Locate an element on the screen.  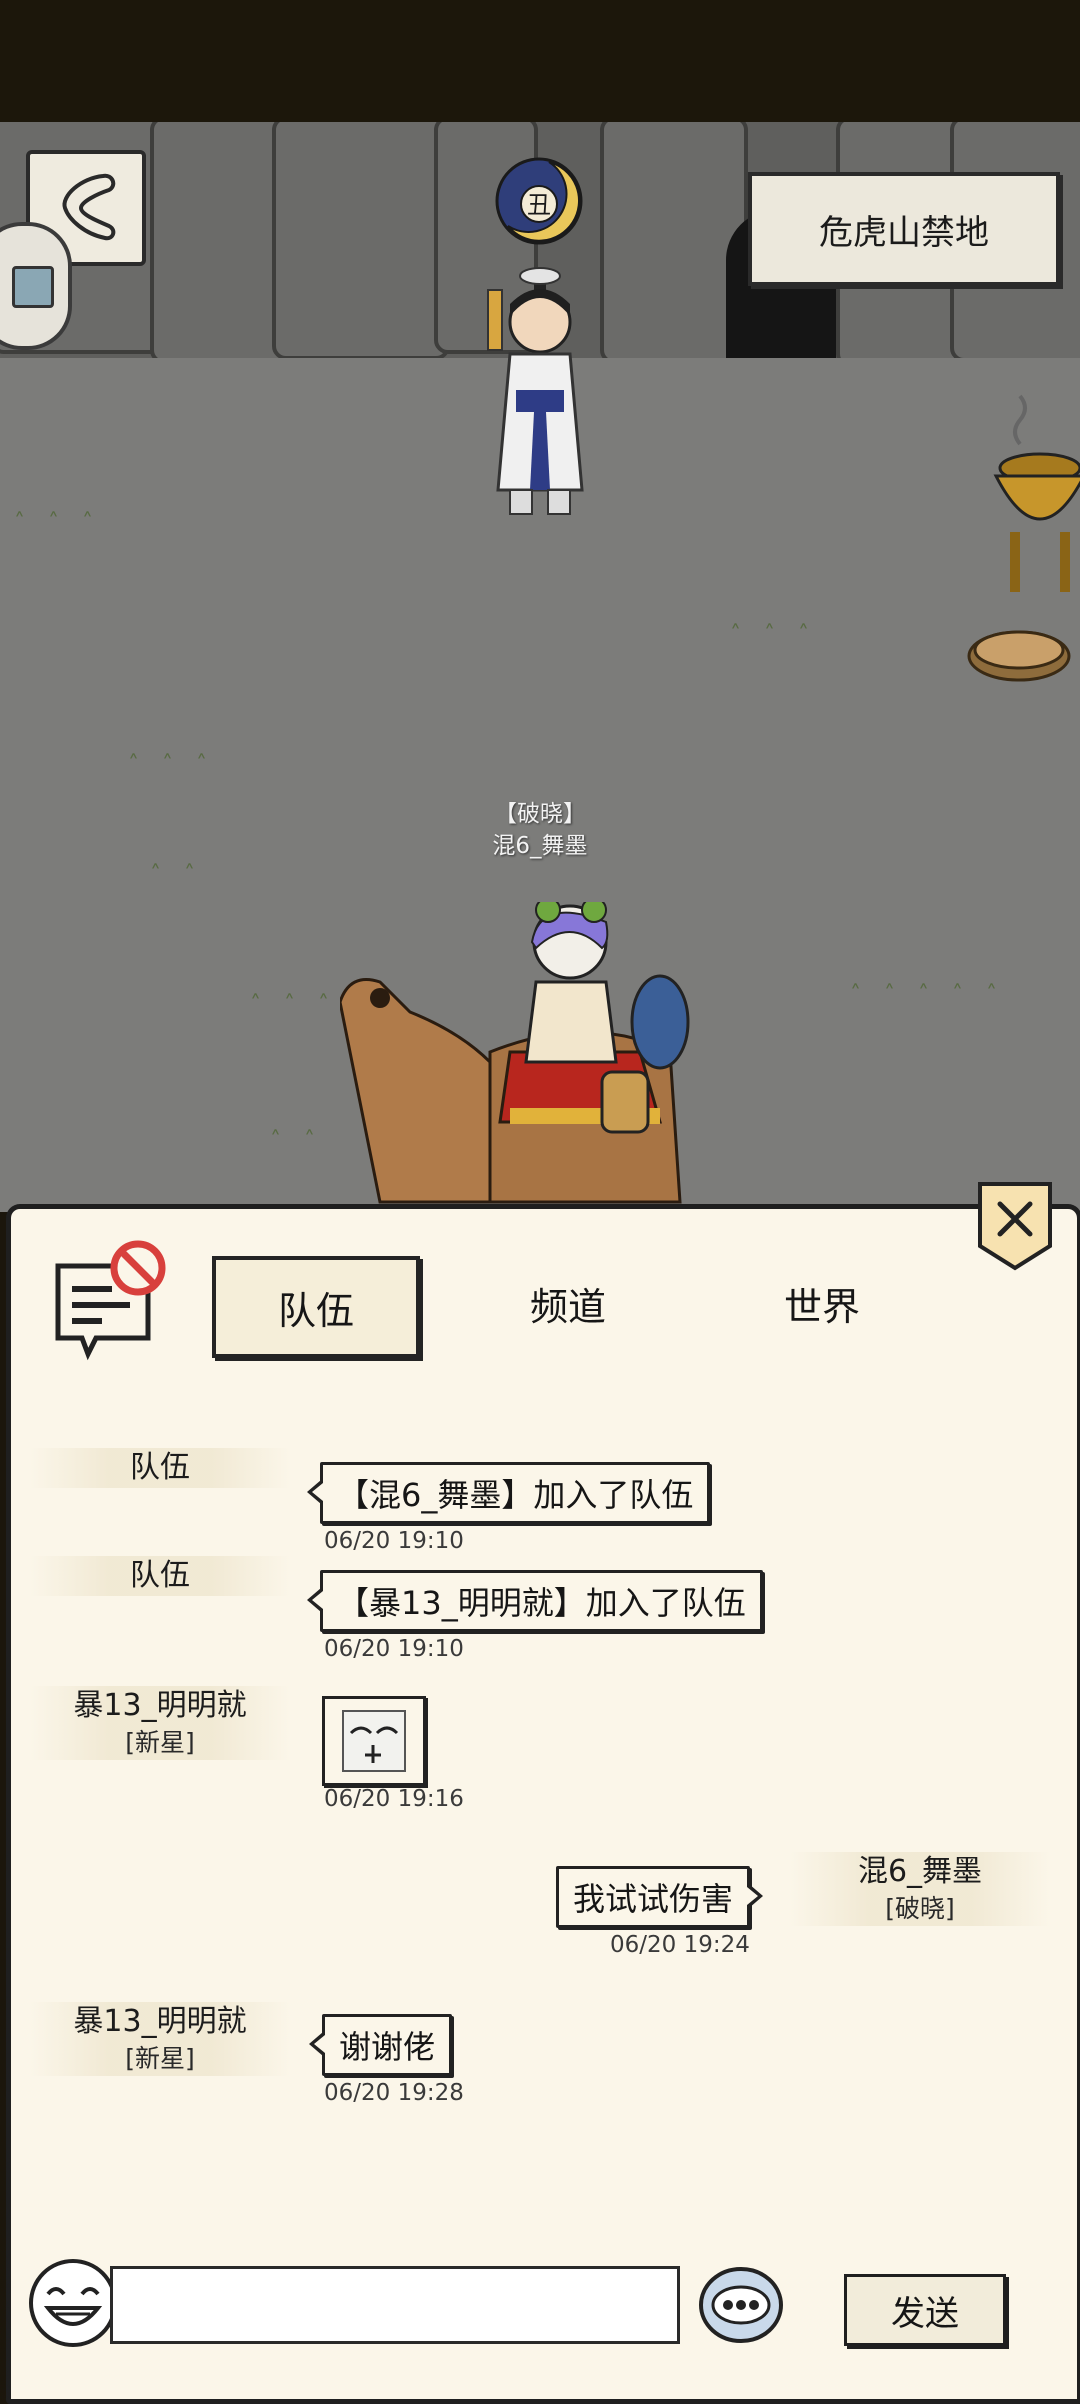
chat-input is located at coordinates (395, 2305).